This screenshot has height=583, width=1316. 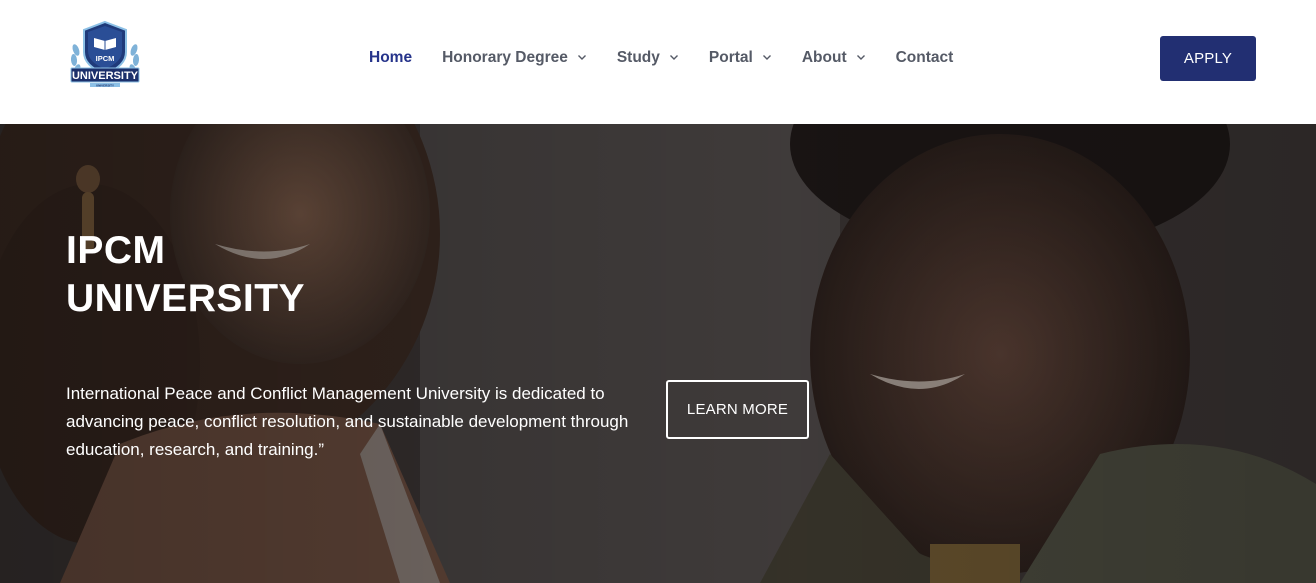 What do you see at coordinates (186, 298) in the screenshot?
I see `hero-title-line2: UNIVERSITY` at bounding box center [186, 298].